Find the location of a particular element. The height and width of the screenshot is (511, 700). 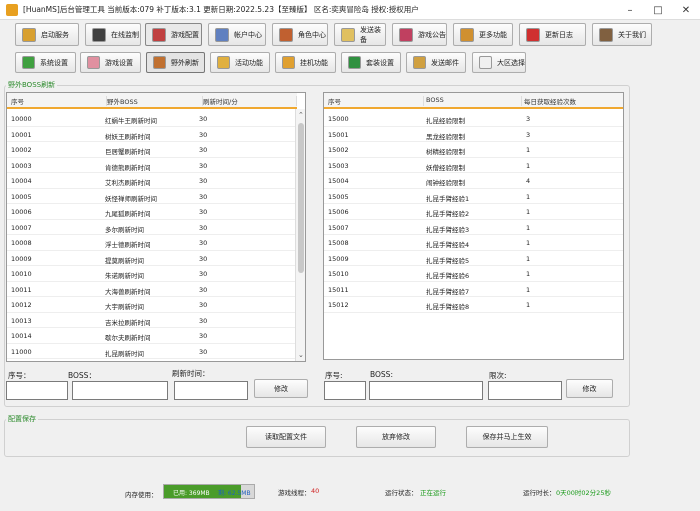

about-icon is located at coordinates (606, 34).